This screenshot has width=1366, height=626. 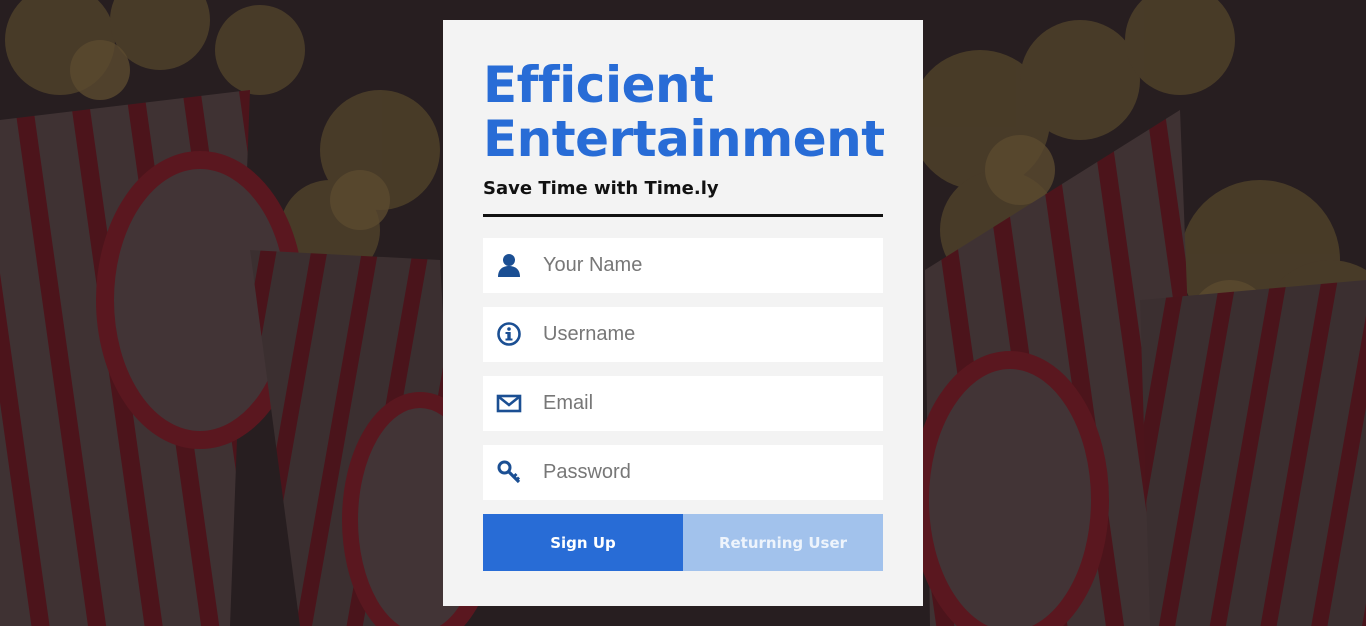 What do you see at coordinates (708, 403) in the screenshot?
I see `email-input` at bounding box center [708, 403].